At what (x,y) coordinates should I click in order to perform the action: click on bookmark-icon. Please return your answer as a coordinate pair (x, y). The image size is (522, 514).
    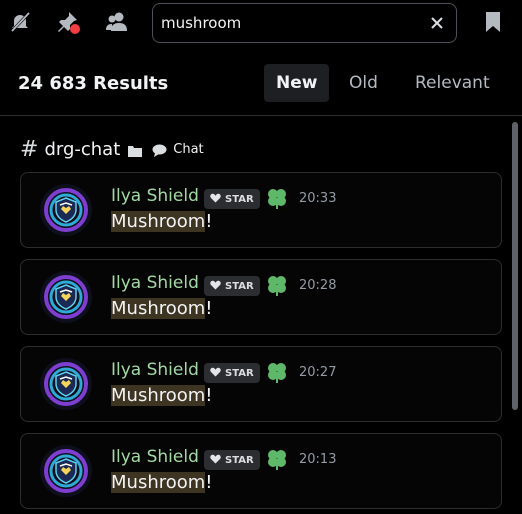
    Looking at the image, I should click on (493, 22).